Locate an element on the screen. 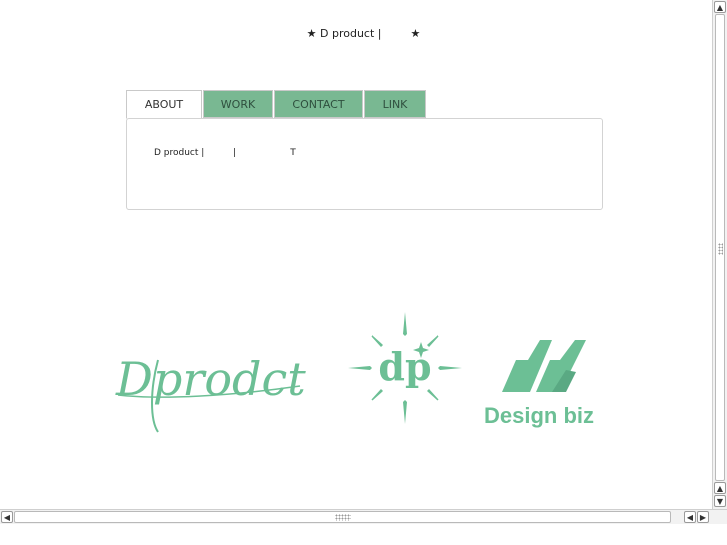 Image resolution: width=727 pixels, height=545 pixels. tab-contact: CONTACT is located at coordinates (318, 104).